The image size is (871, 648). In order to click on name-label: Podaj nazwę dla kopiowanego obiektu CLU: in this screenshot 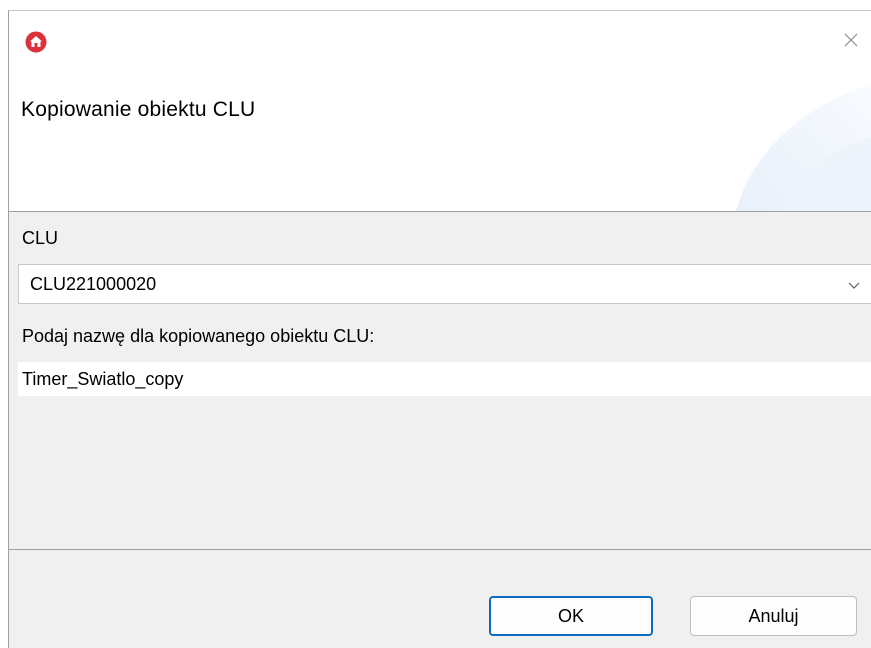, I will do `click(198, 336)`.